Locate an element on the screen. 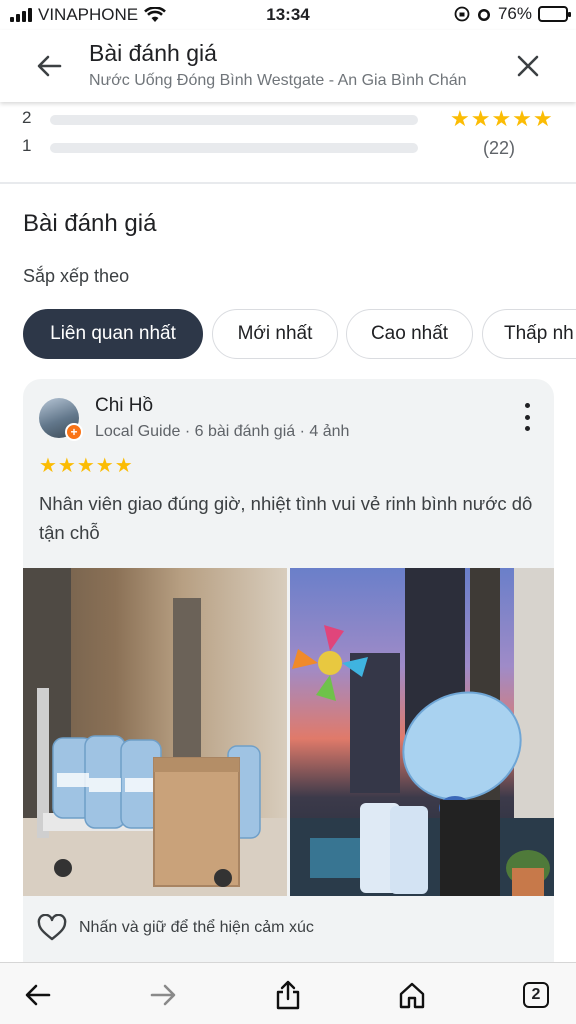  tab-count: 2 is located at coordinates (536, 995).